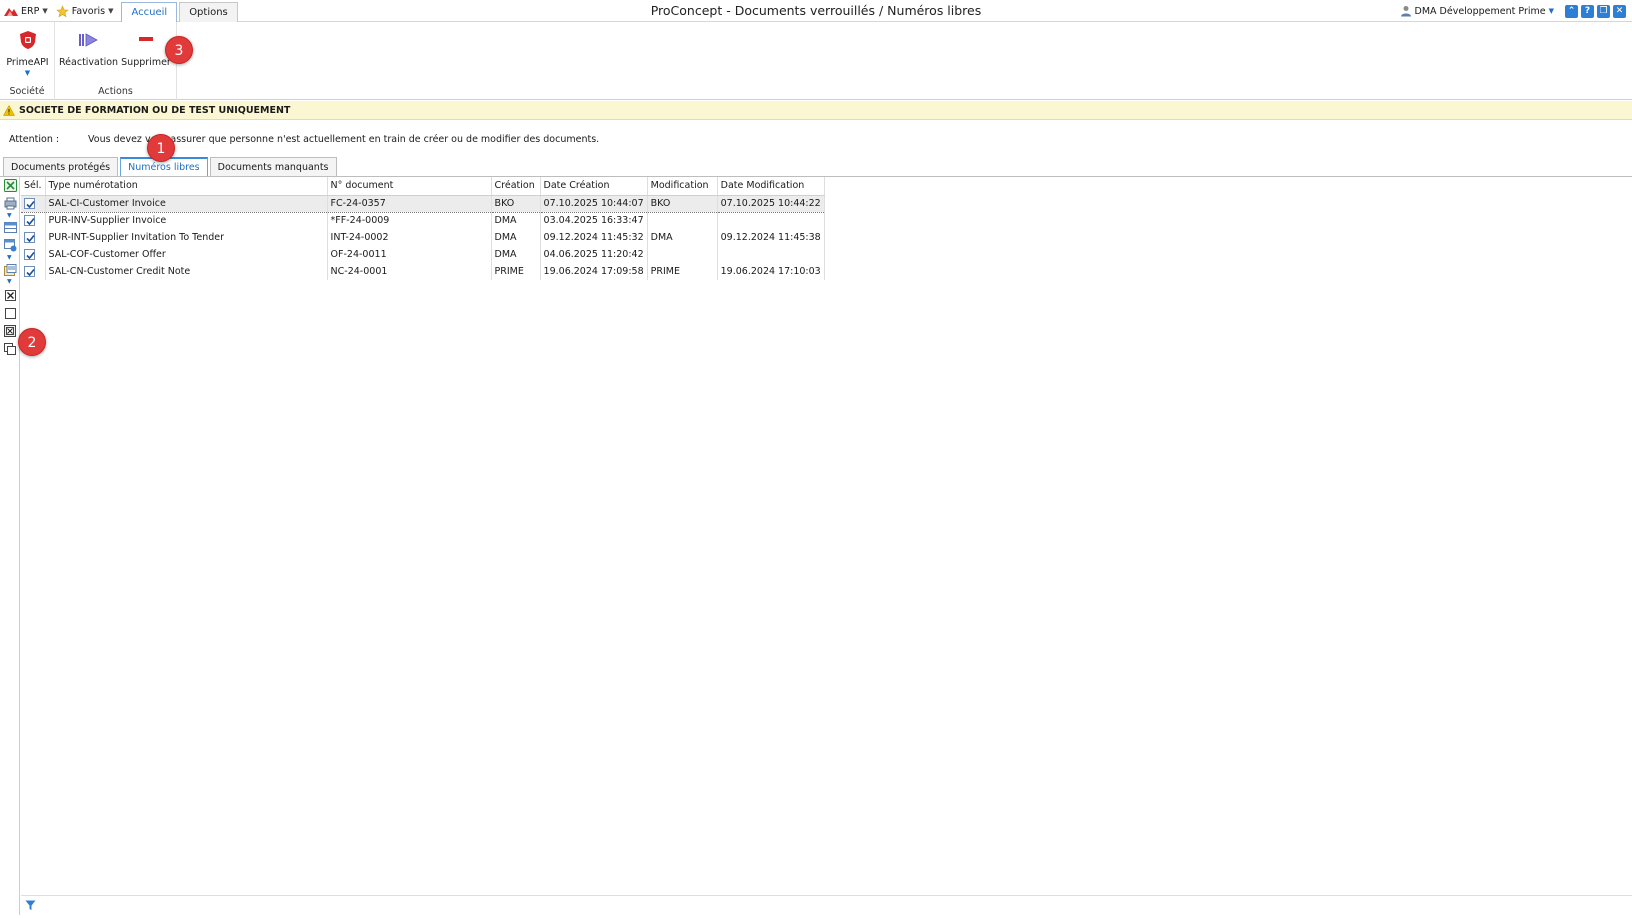 This screenshot has height=918, width=1632. Describe the element at coordinates (516, 203) in the screenshot. I see `creation-cell: BKO` at that location.